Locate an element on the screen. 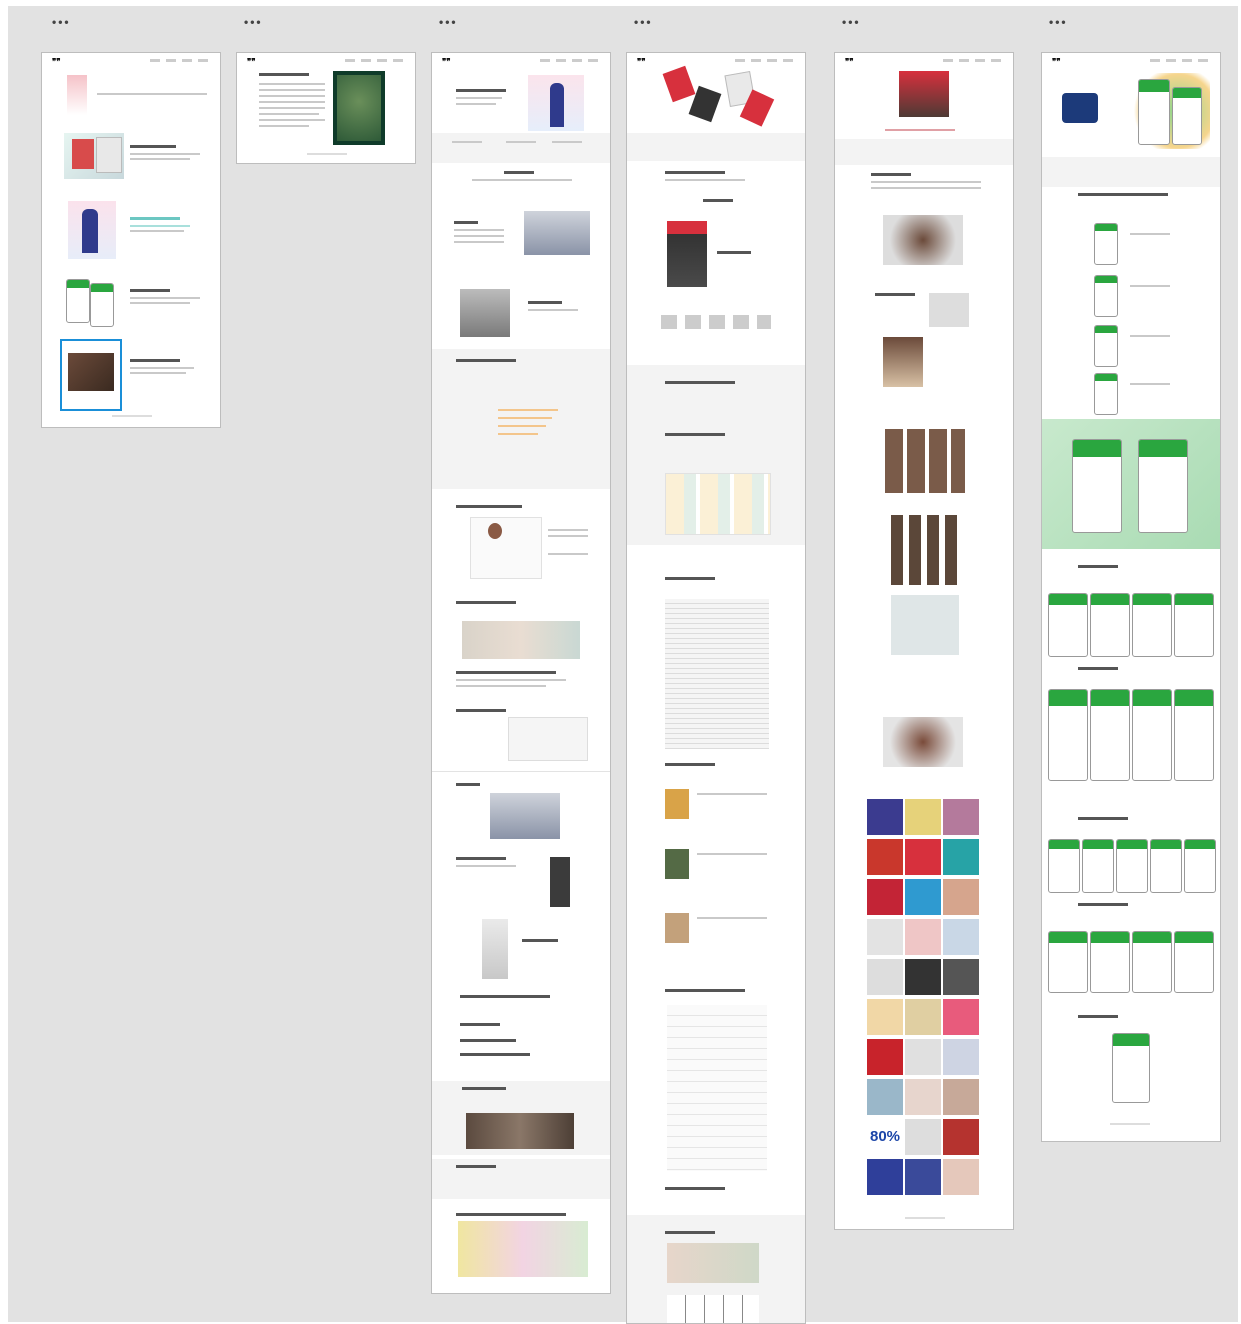 Image resolution: width=1241 pixels, height=1324 pixels. hero-sketch is located at coordinates (77, 95).